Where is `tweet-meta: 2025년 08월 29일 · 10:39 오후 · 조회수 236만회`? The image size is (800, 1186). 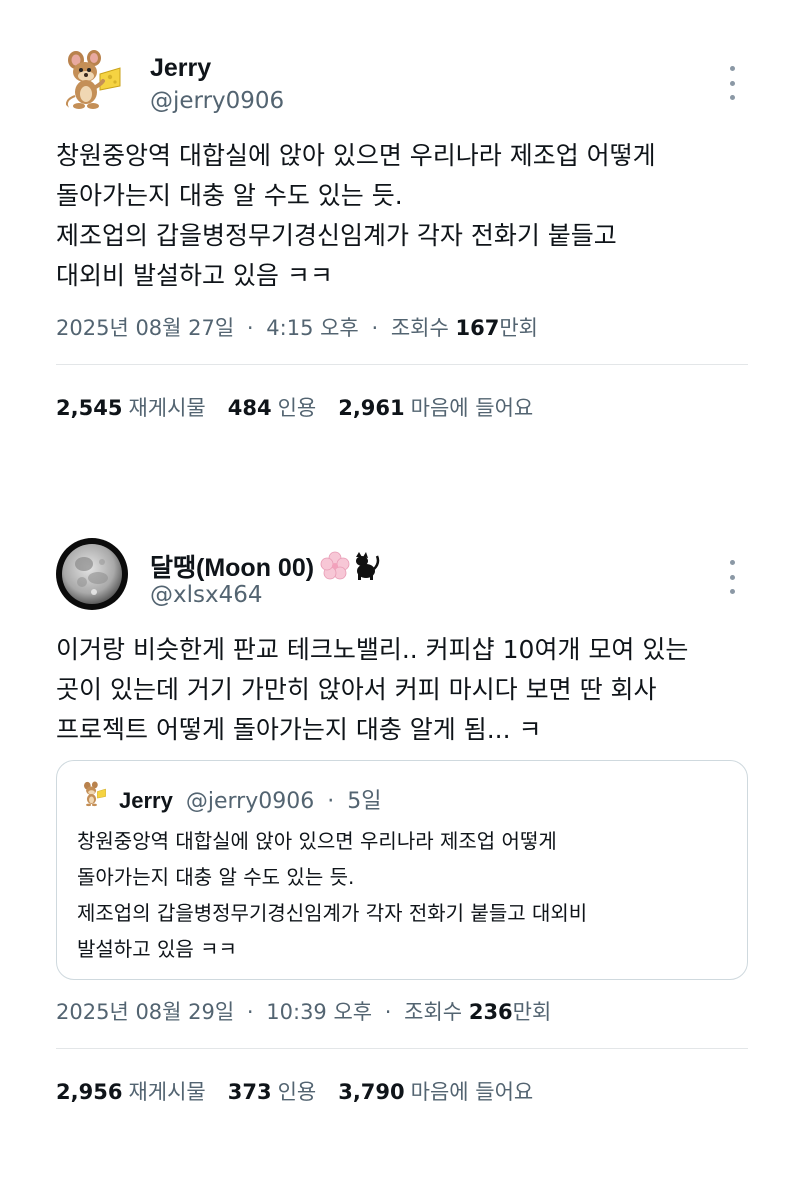
tweet-meta: 2025년 08월 29일 · 10:39 오후 · 조회수 236만회 is located at coordinates (303, 1011).